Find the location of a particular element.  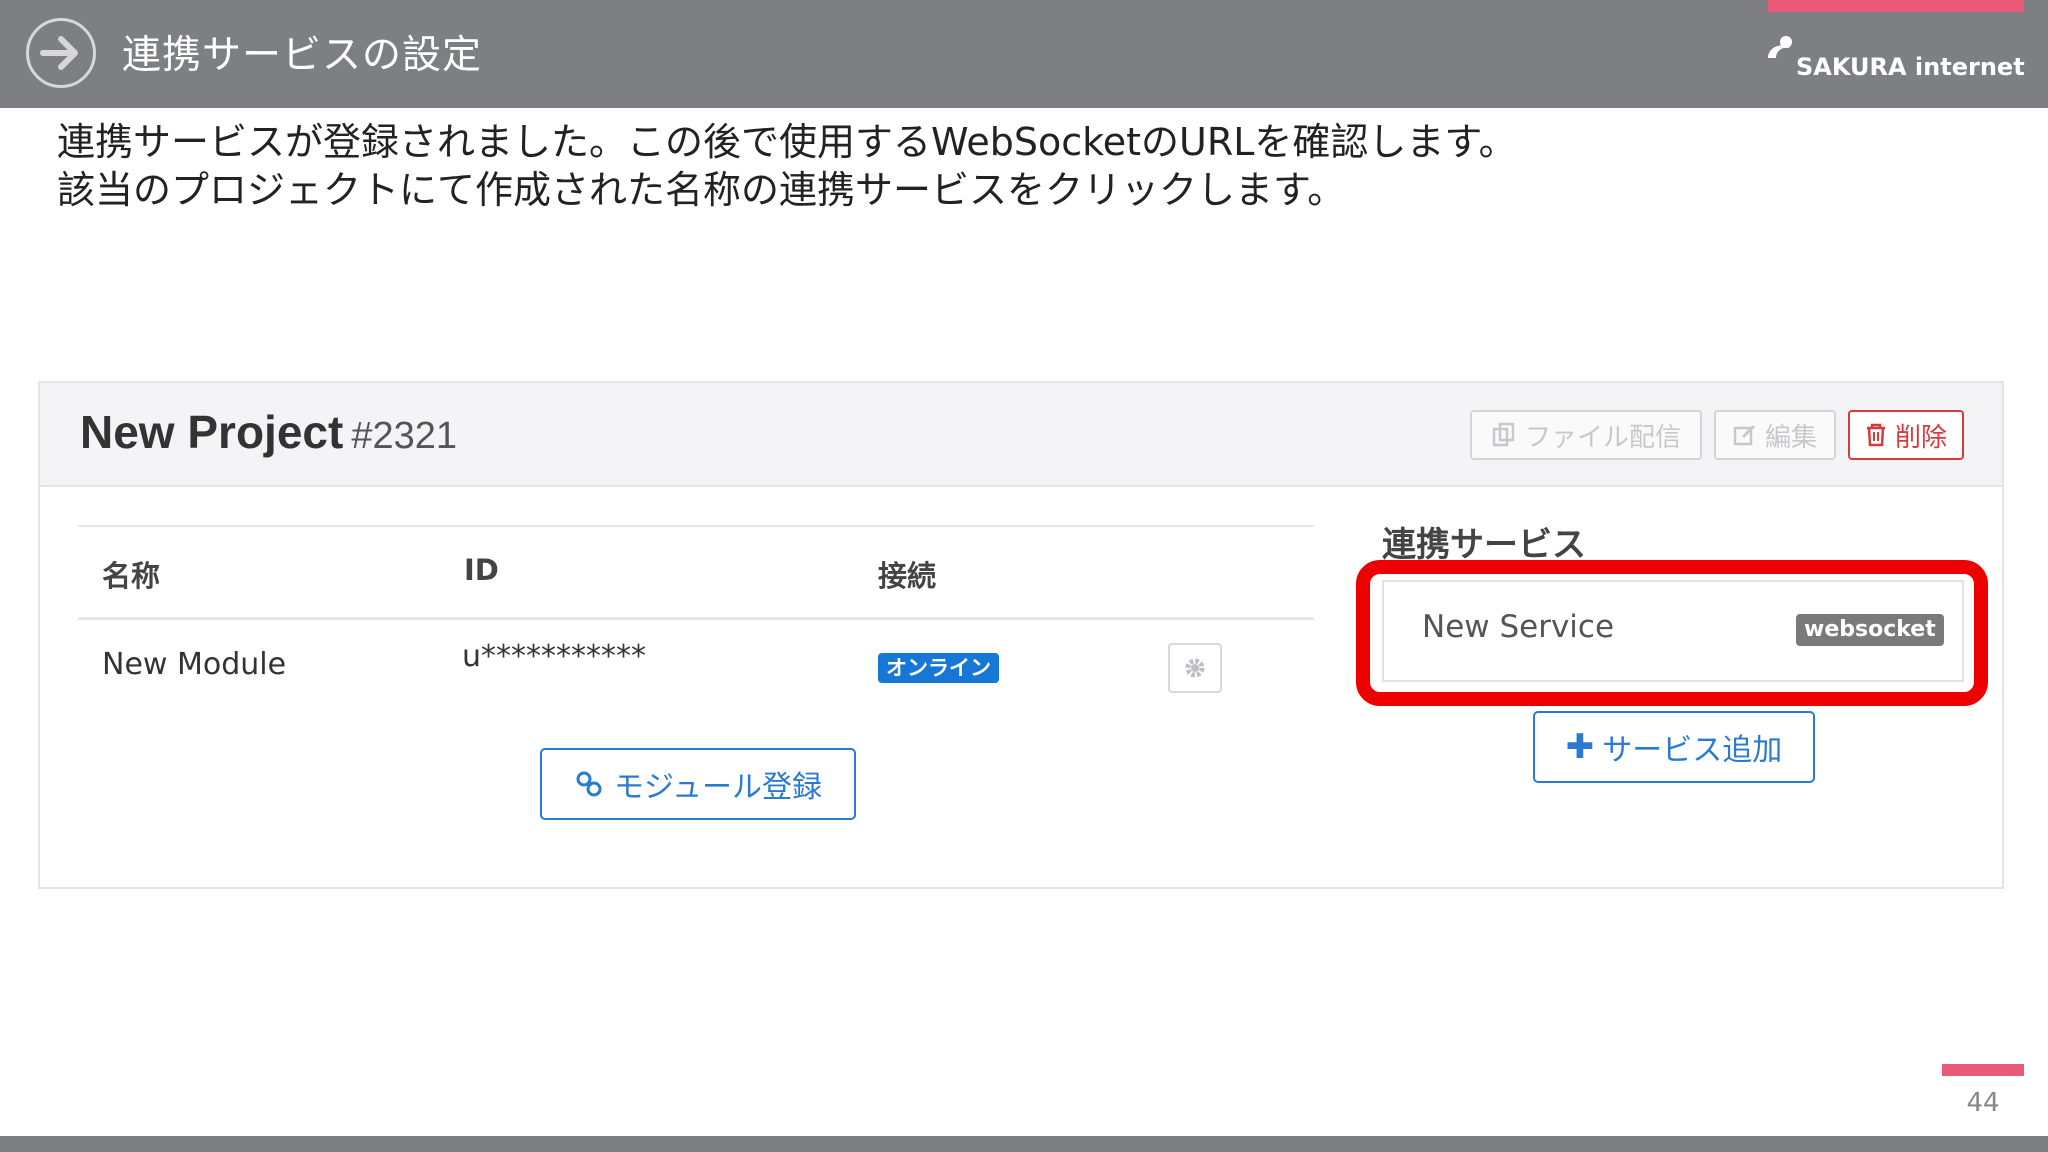

project-title: New Project #2321 is located at coordinates (268, 432).